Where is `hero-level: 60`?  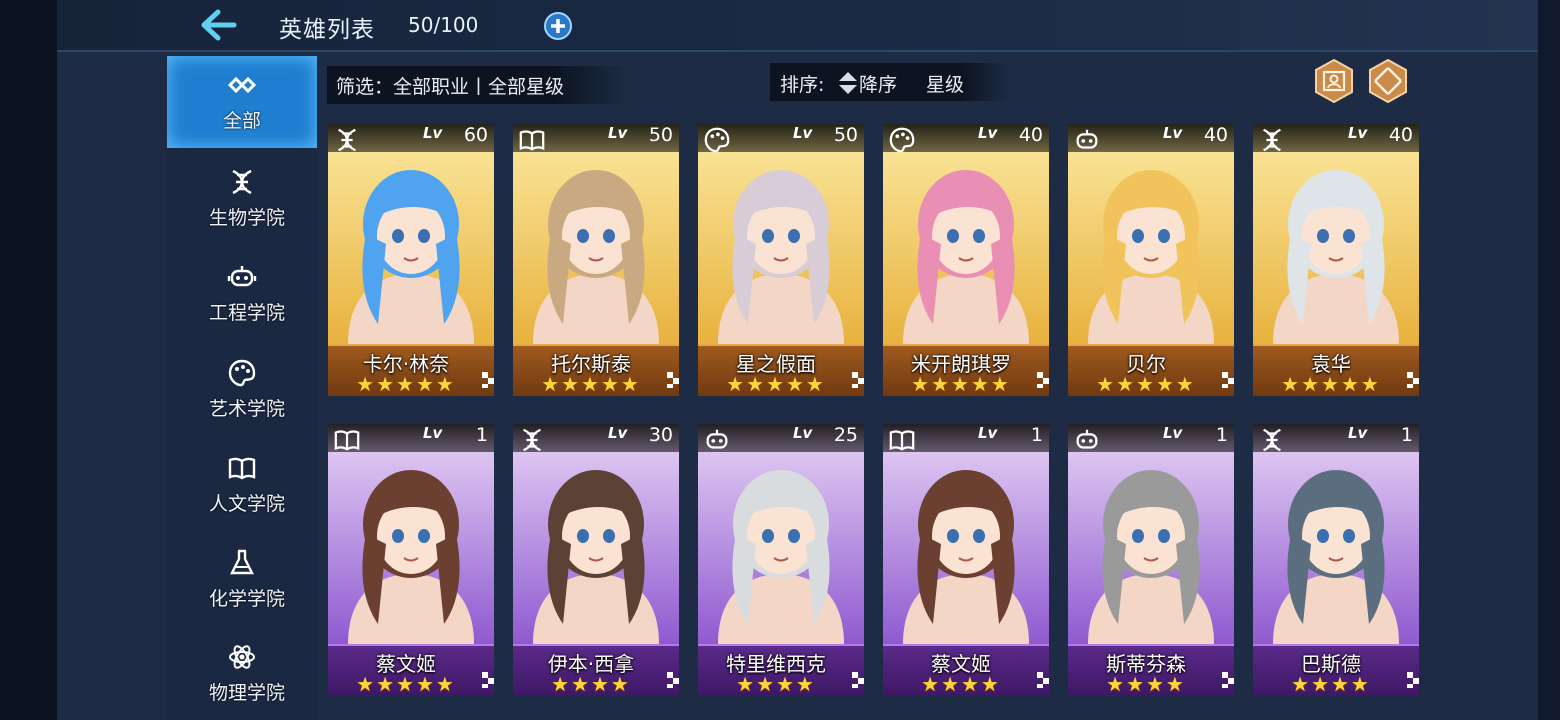 hero-level: 60 is located at coordinates (475, 135).